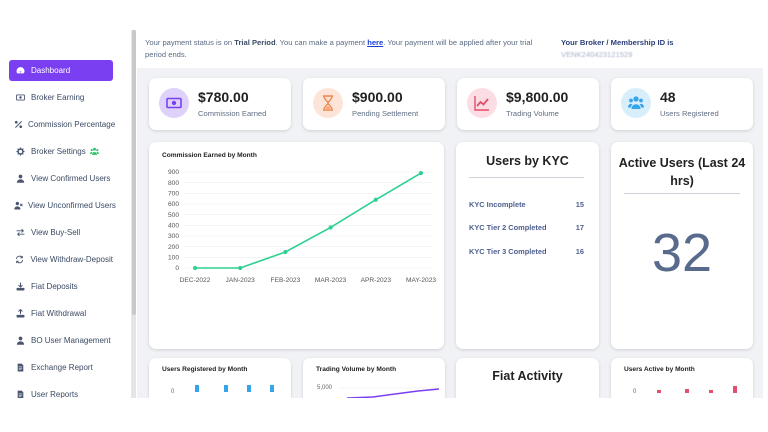 The width and height of the screenshot is (768, 432). I want to click on sidebar-item-broker-earning: Broker Earning, so click(61, 97).